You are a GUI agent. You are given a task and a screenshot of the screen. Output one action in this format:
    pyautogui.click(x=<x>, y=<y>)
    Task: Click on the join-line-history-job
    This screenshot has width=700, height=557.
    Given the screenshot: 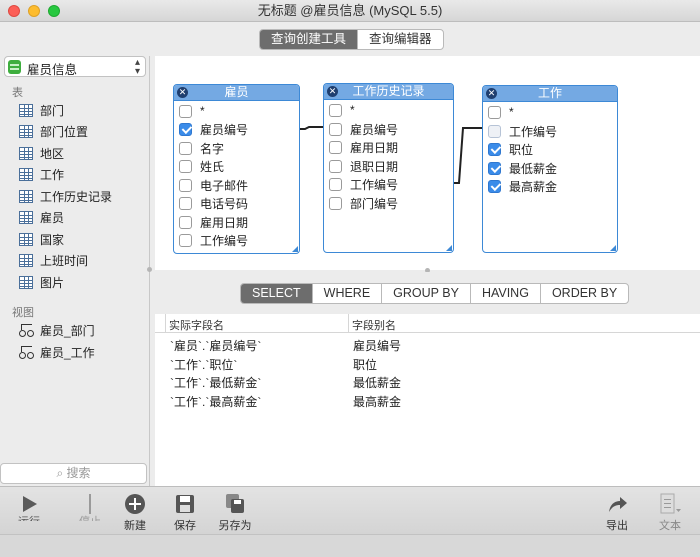 What is the action you would take?
    pyautogui.click(x=467, y=155)
    